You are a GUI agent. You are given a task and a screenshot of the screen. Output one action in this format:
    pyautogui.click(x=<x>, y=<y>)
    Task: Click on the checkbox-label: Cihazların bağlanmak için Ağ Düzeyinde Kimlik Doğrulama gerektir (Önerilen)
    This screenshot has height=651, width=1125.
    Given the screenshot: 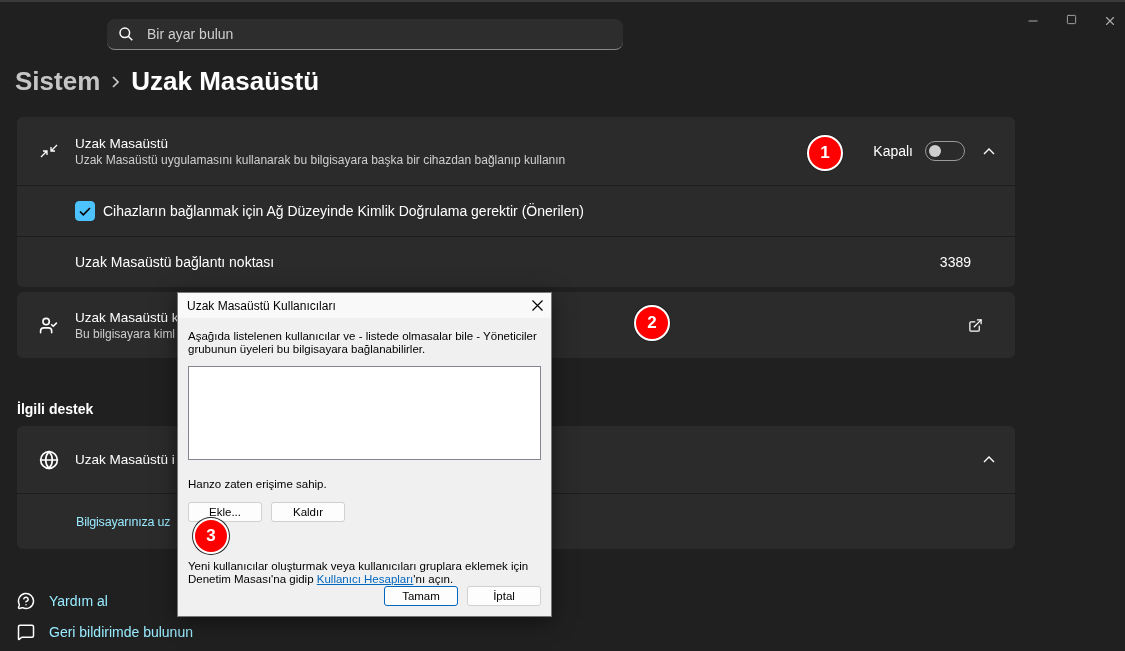 What is the action you would take?
    pyautogui.click(x=343, y=211)
    